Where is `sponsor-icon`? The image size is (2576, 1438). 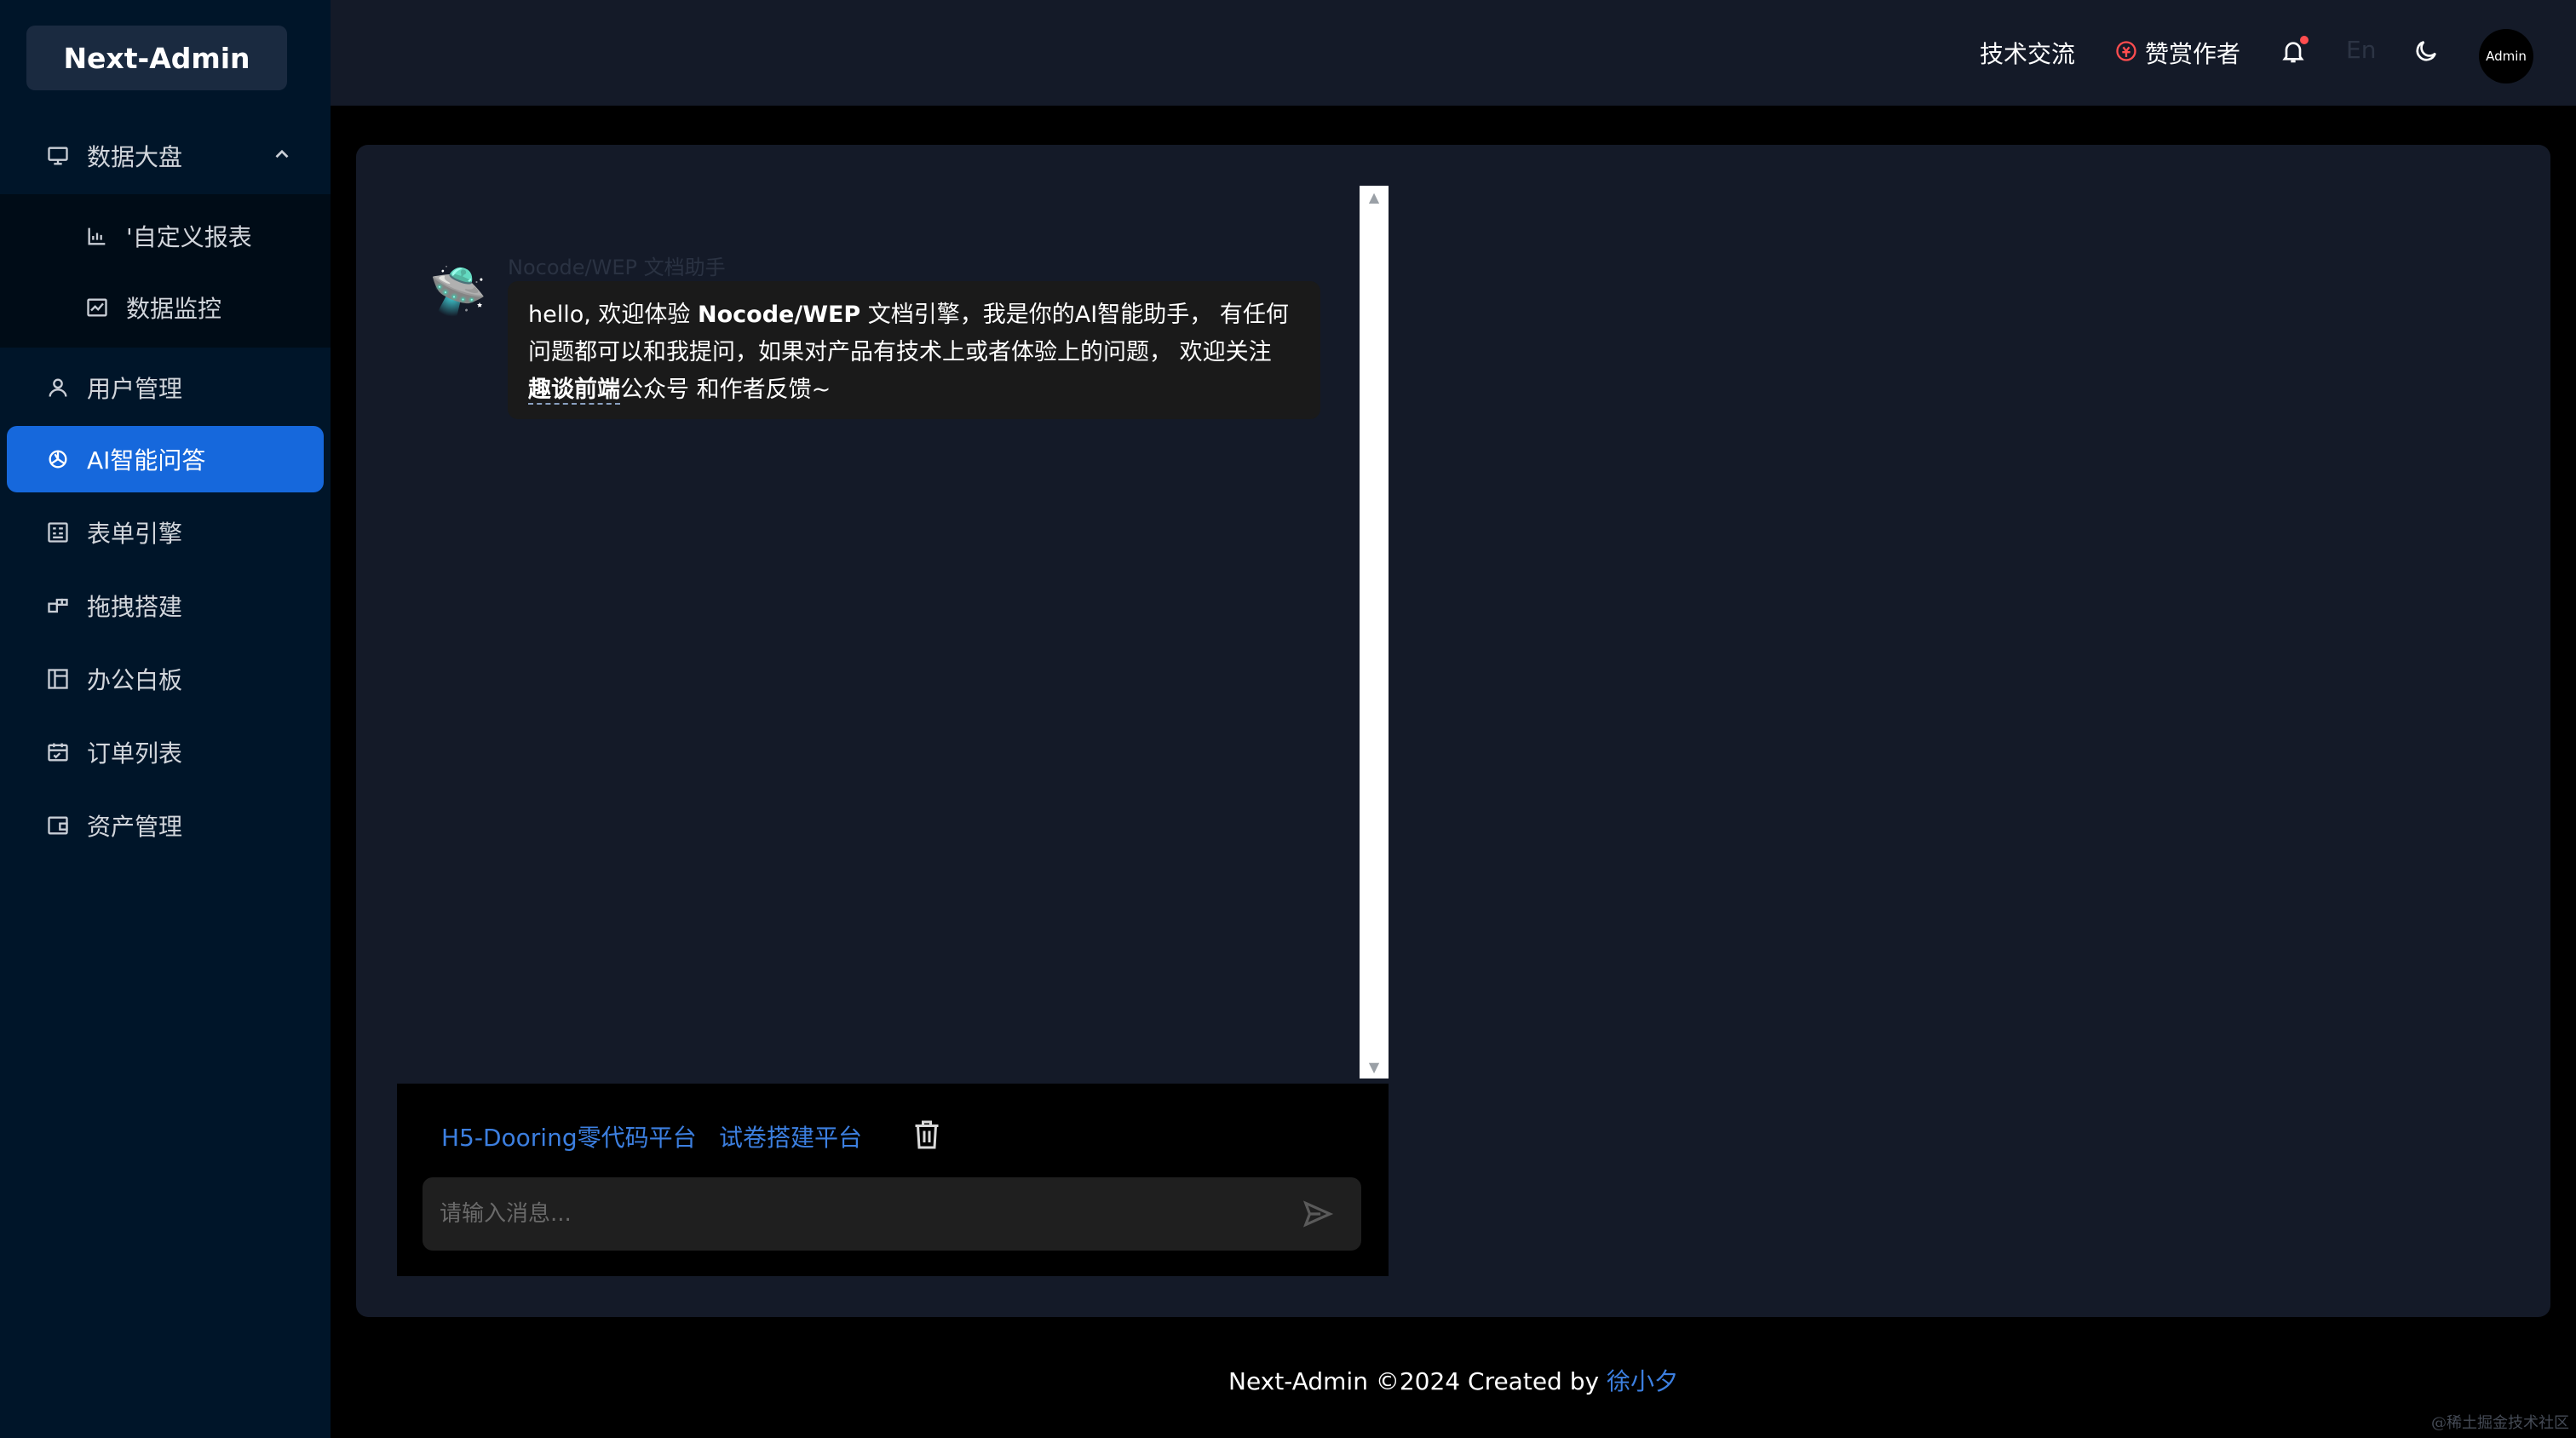 sponsor-icon is located at coordinates (2126, 51).